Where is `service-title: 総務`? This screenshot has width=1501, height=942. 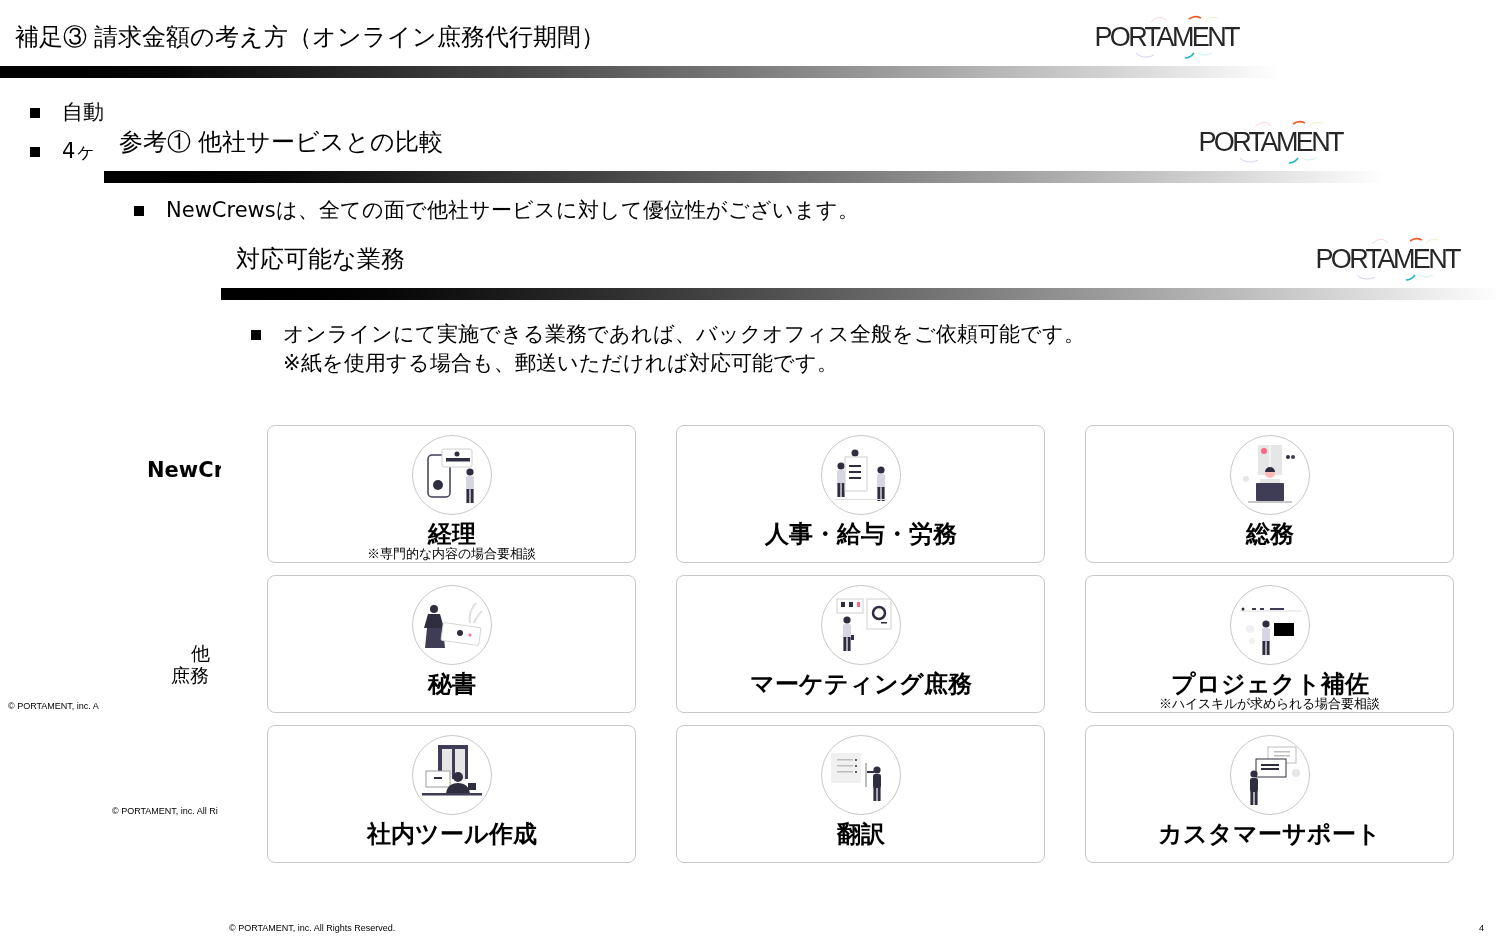
service-title: 総務 is located at coordinates (1269, 534).